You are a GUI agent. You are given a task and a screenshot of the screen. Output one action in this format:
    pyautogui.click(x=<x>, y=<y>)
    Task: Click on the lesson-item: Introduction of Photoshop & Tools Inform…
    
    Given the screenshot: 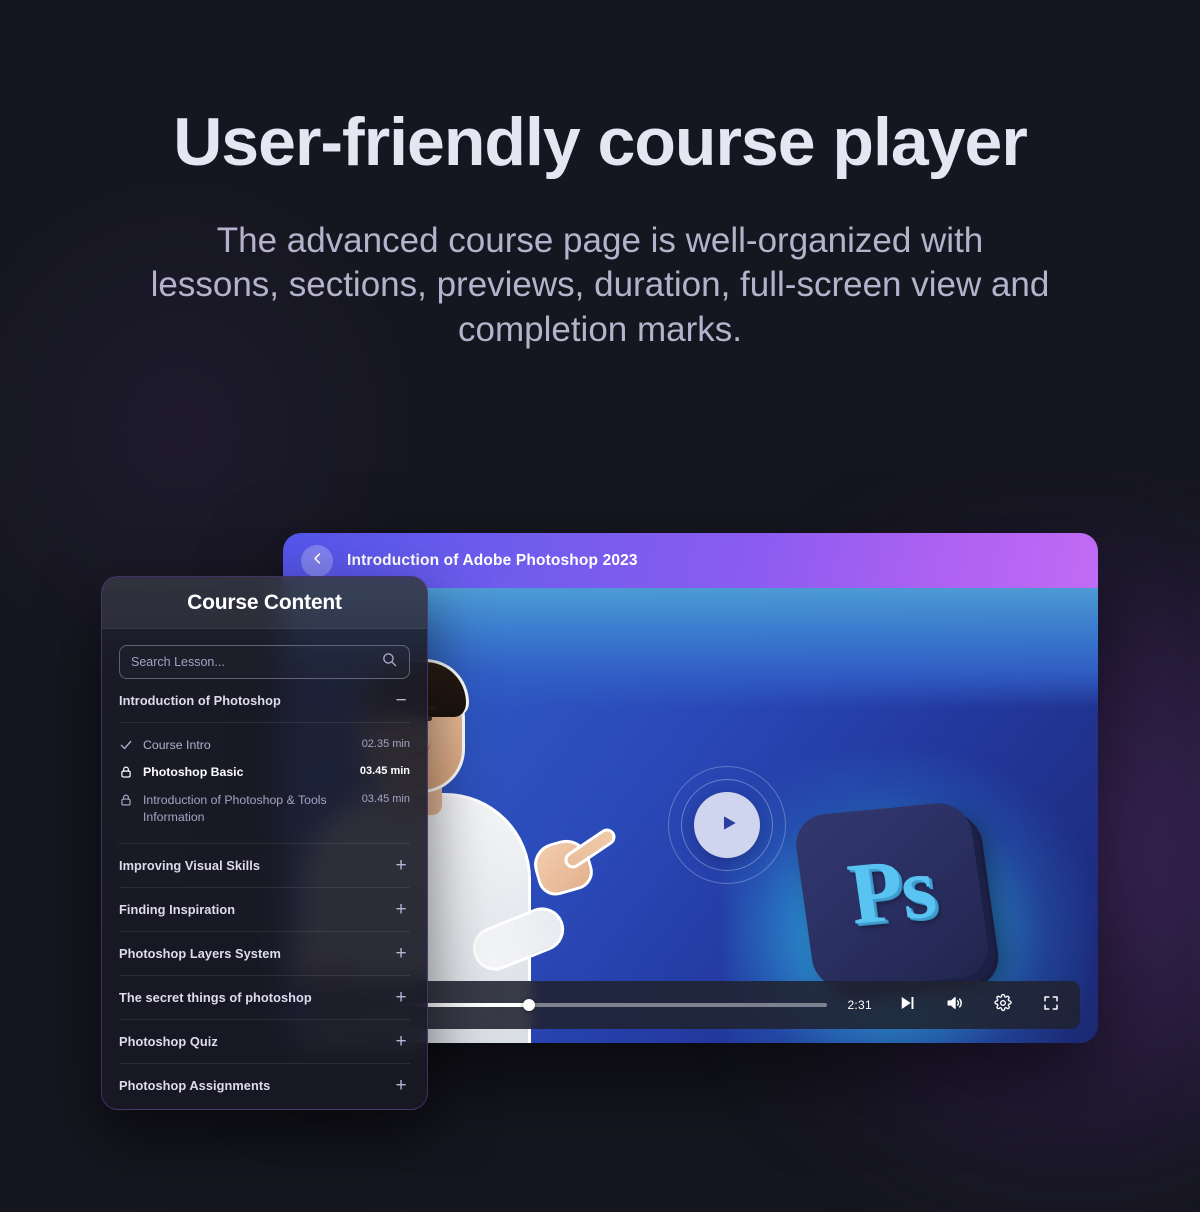 What is the action you would take?
    pyautogui.click(x=264, y=809)
    